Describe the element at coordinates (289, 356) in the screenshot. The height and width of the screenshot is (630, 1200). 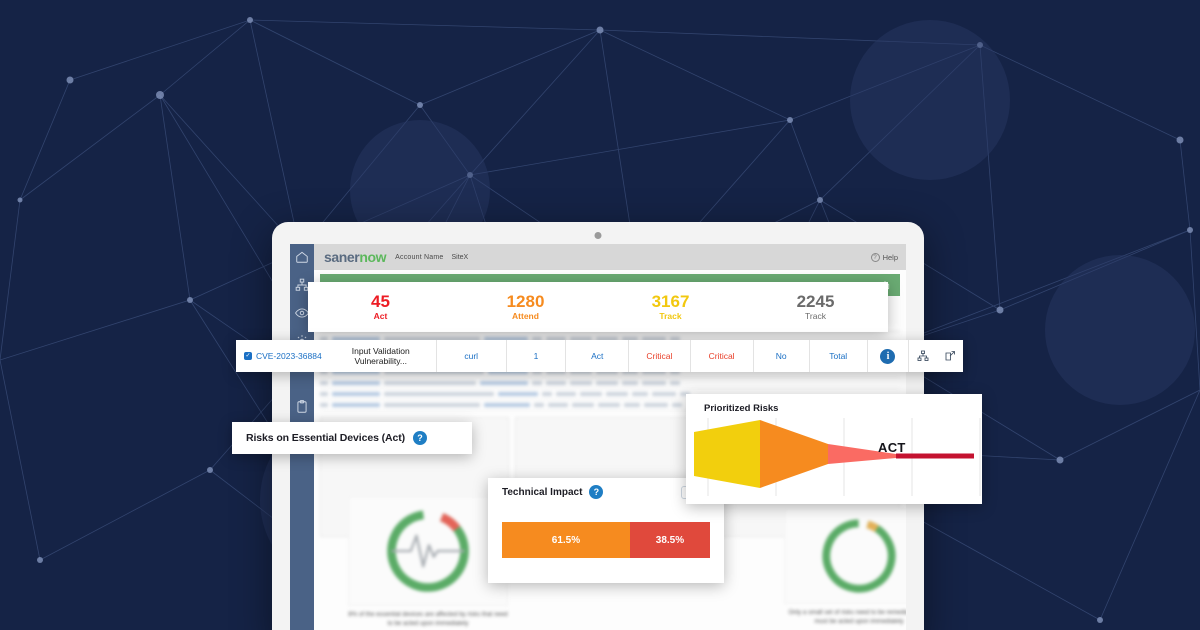
I see `cve-id: CVE-2023-36884` at that location.